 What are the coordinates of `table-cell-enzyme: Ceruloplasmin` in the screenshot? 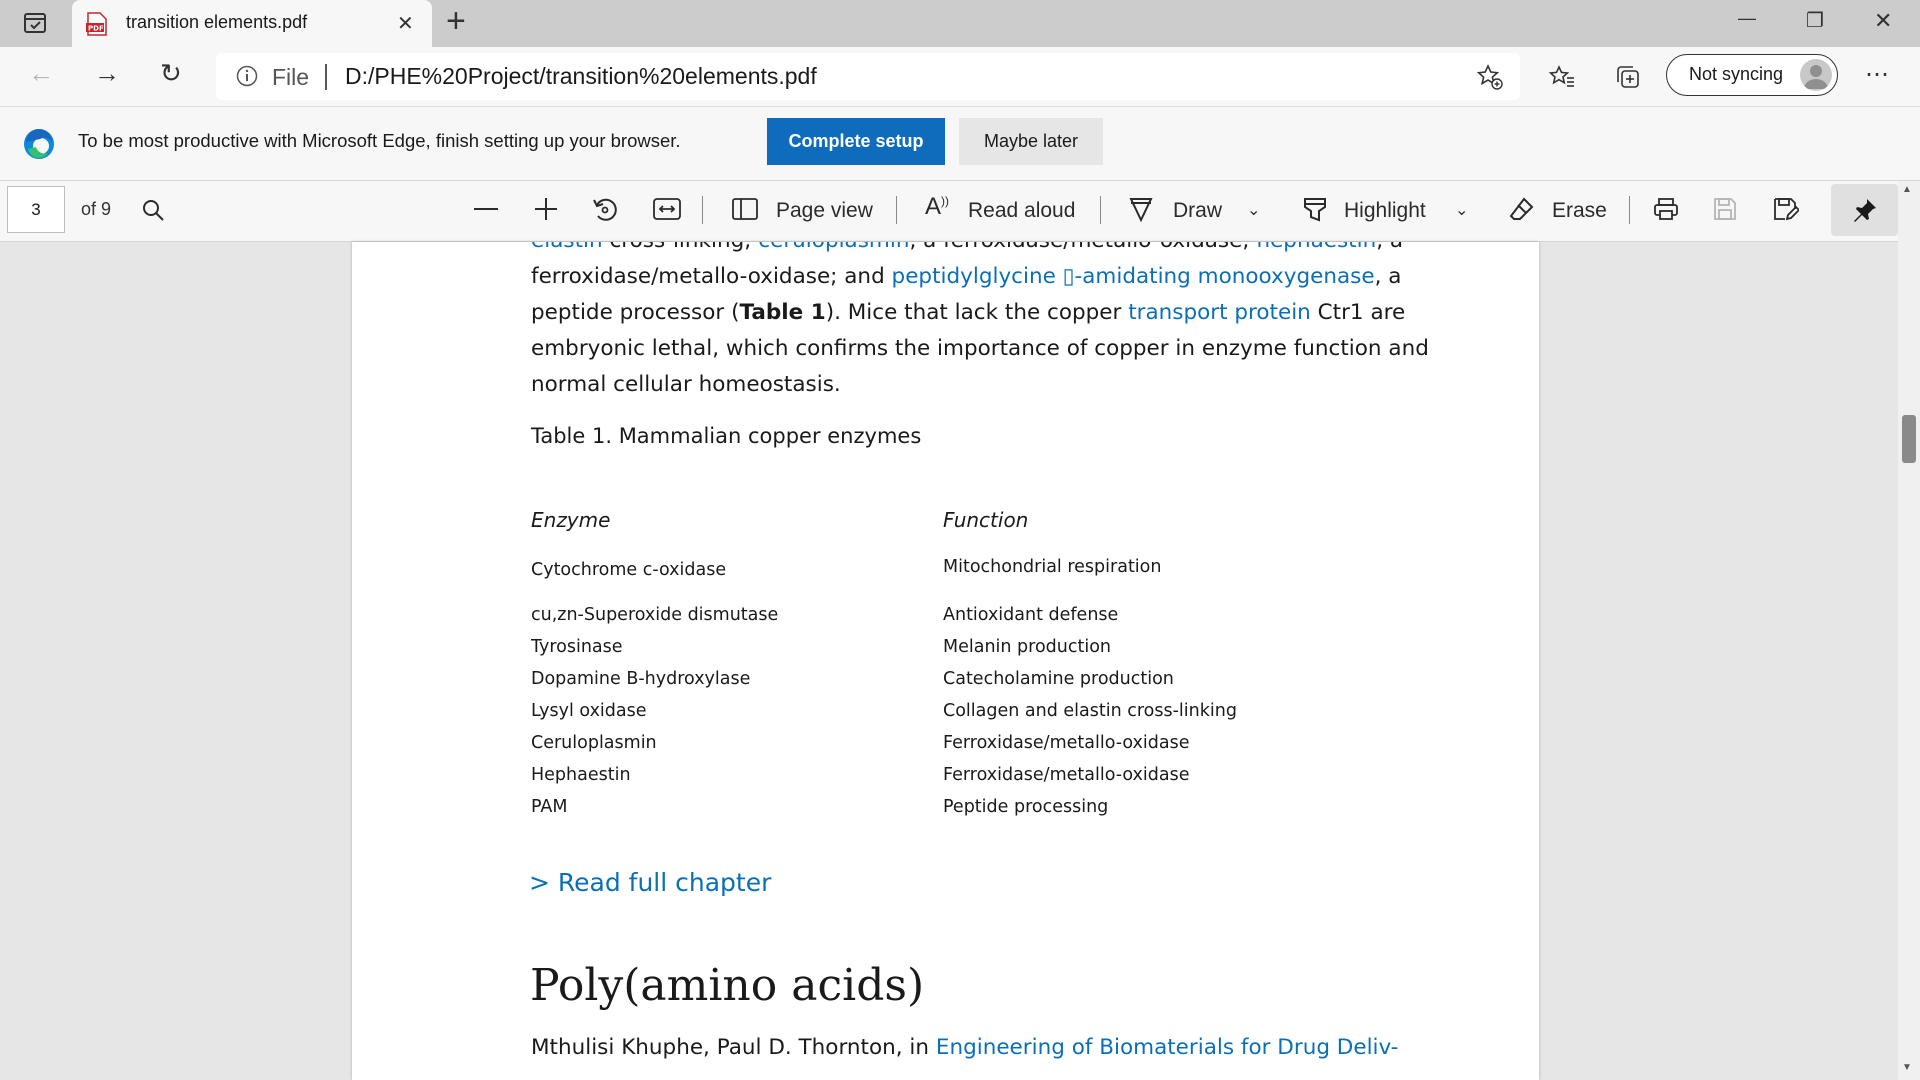 It's located at (594, 743).